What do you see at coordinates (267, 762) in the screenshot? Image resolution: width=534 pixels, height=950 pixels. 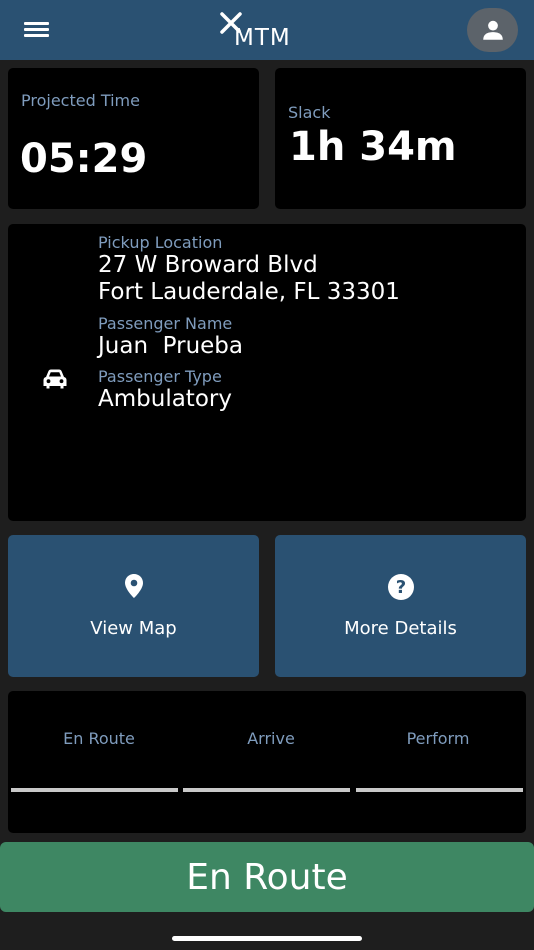 I see `trip-progress-card: En Route Arrive Perform` at bounding box center [267, 762].